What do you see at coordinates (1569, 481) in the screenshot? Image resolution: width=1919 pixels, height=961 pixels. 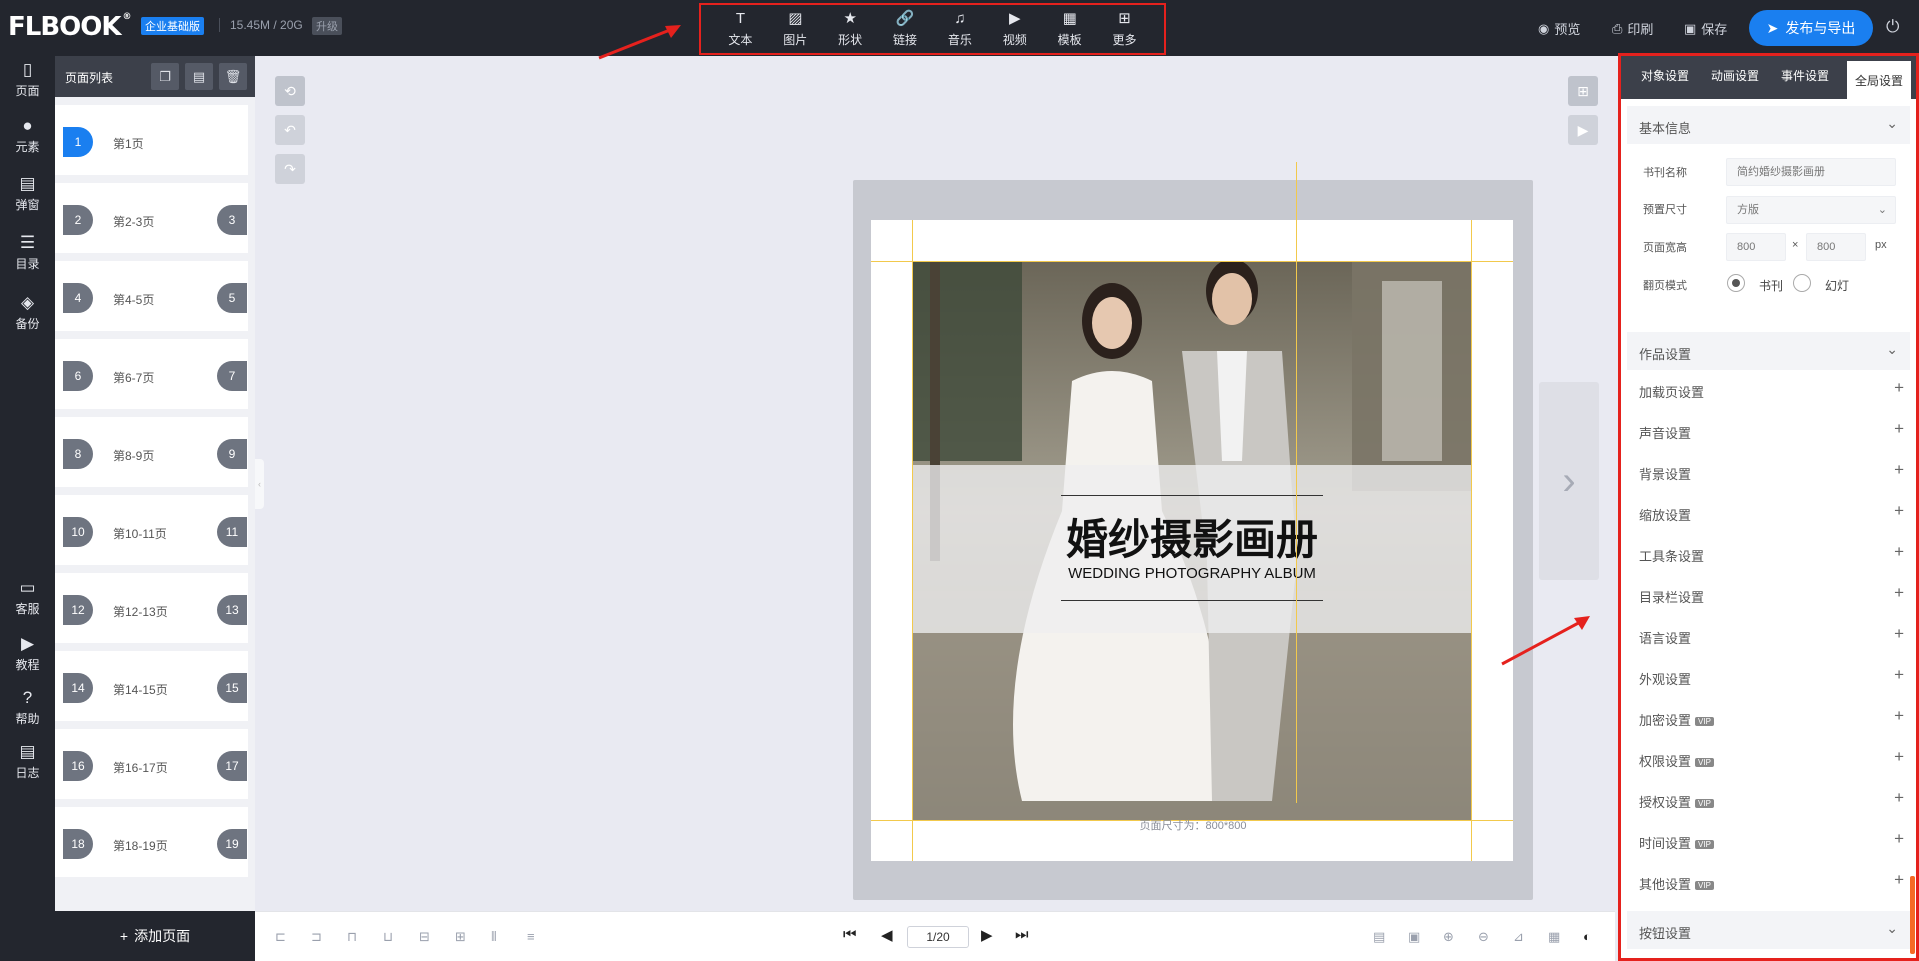 I see `next-page-arrow: ›` at bounding box center [1569, 481].